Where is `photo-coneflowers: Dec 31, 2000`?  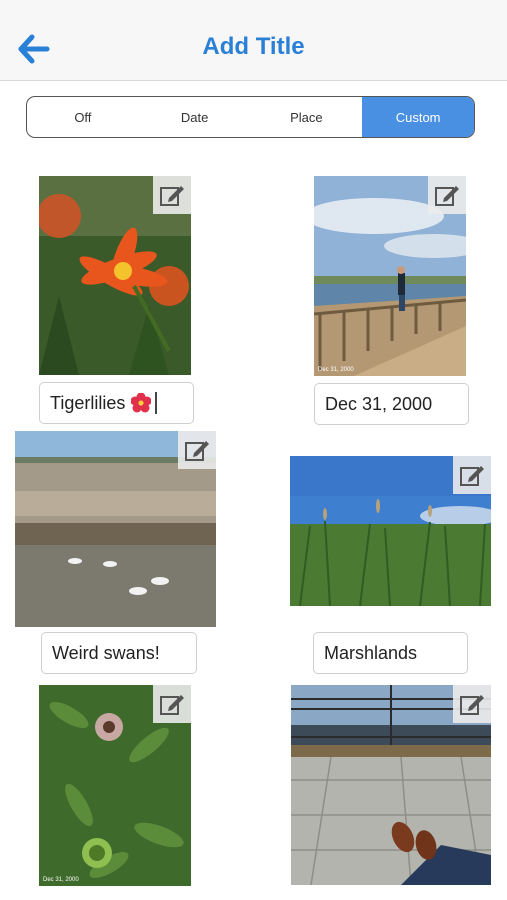
photo-coneflowers: Dec 31, 2000 is located at coordinates (115, 785).